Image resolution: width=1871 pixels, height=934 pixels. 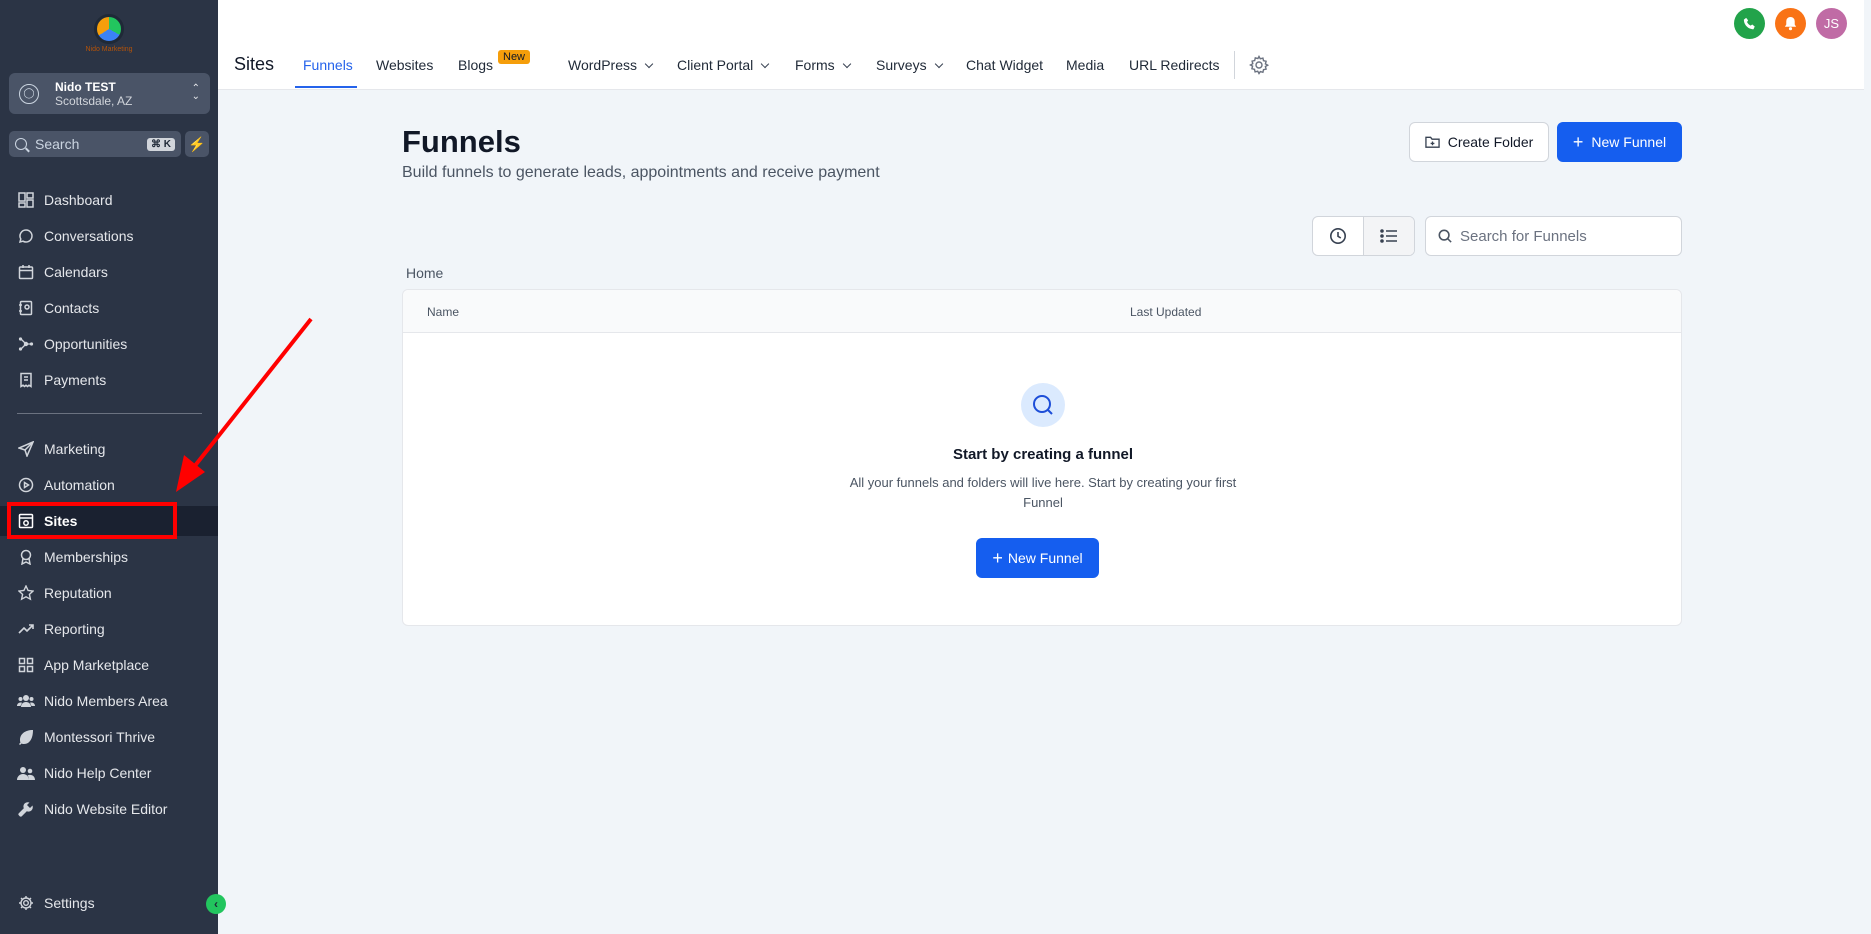 I want to click on sidebar-item-opportunities: Opportunities, so click(x=109, y=344).